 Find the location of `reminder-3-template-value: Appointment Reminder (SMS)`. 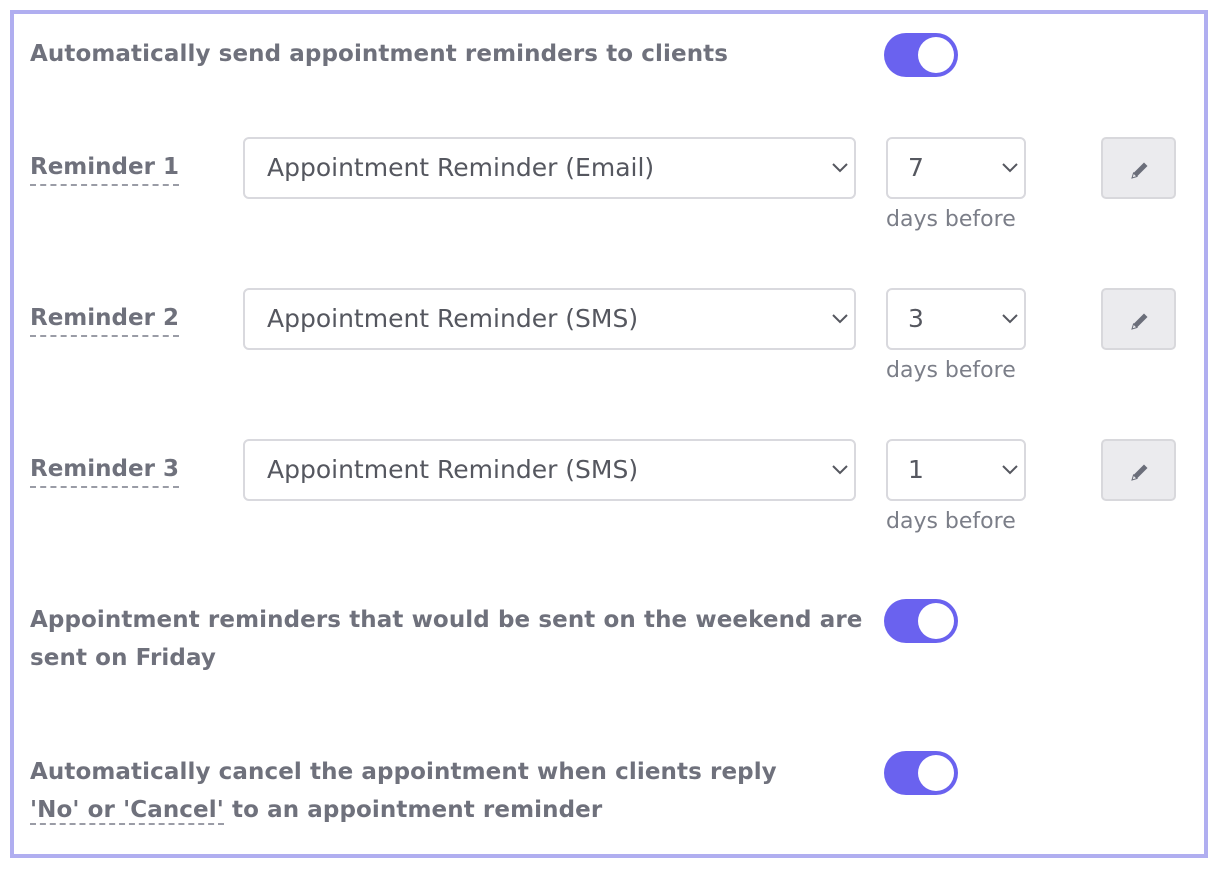

reminder-3-template-value: Appointment Reminder (SMS) is located at coordinates (453, 469).